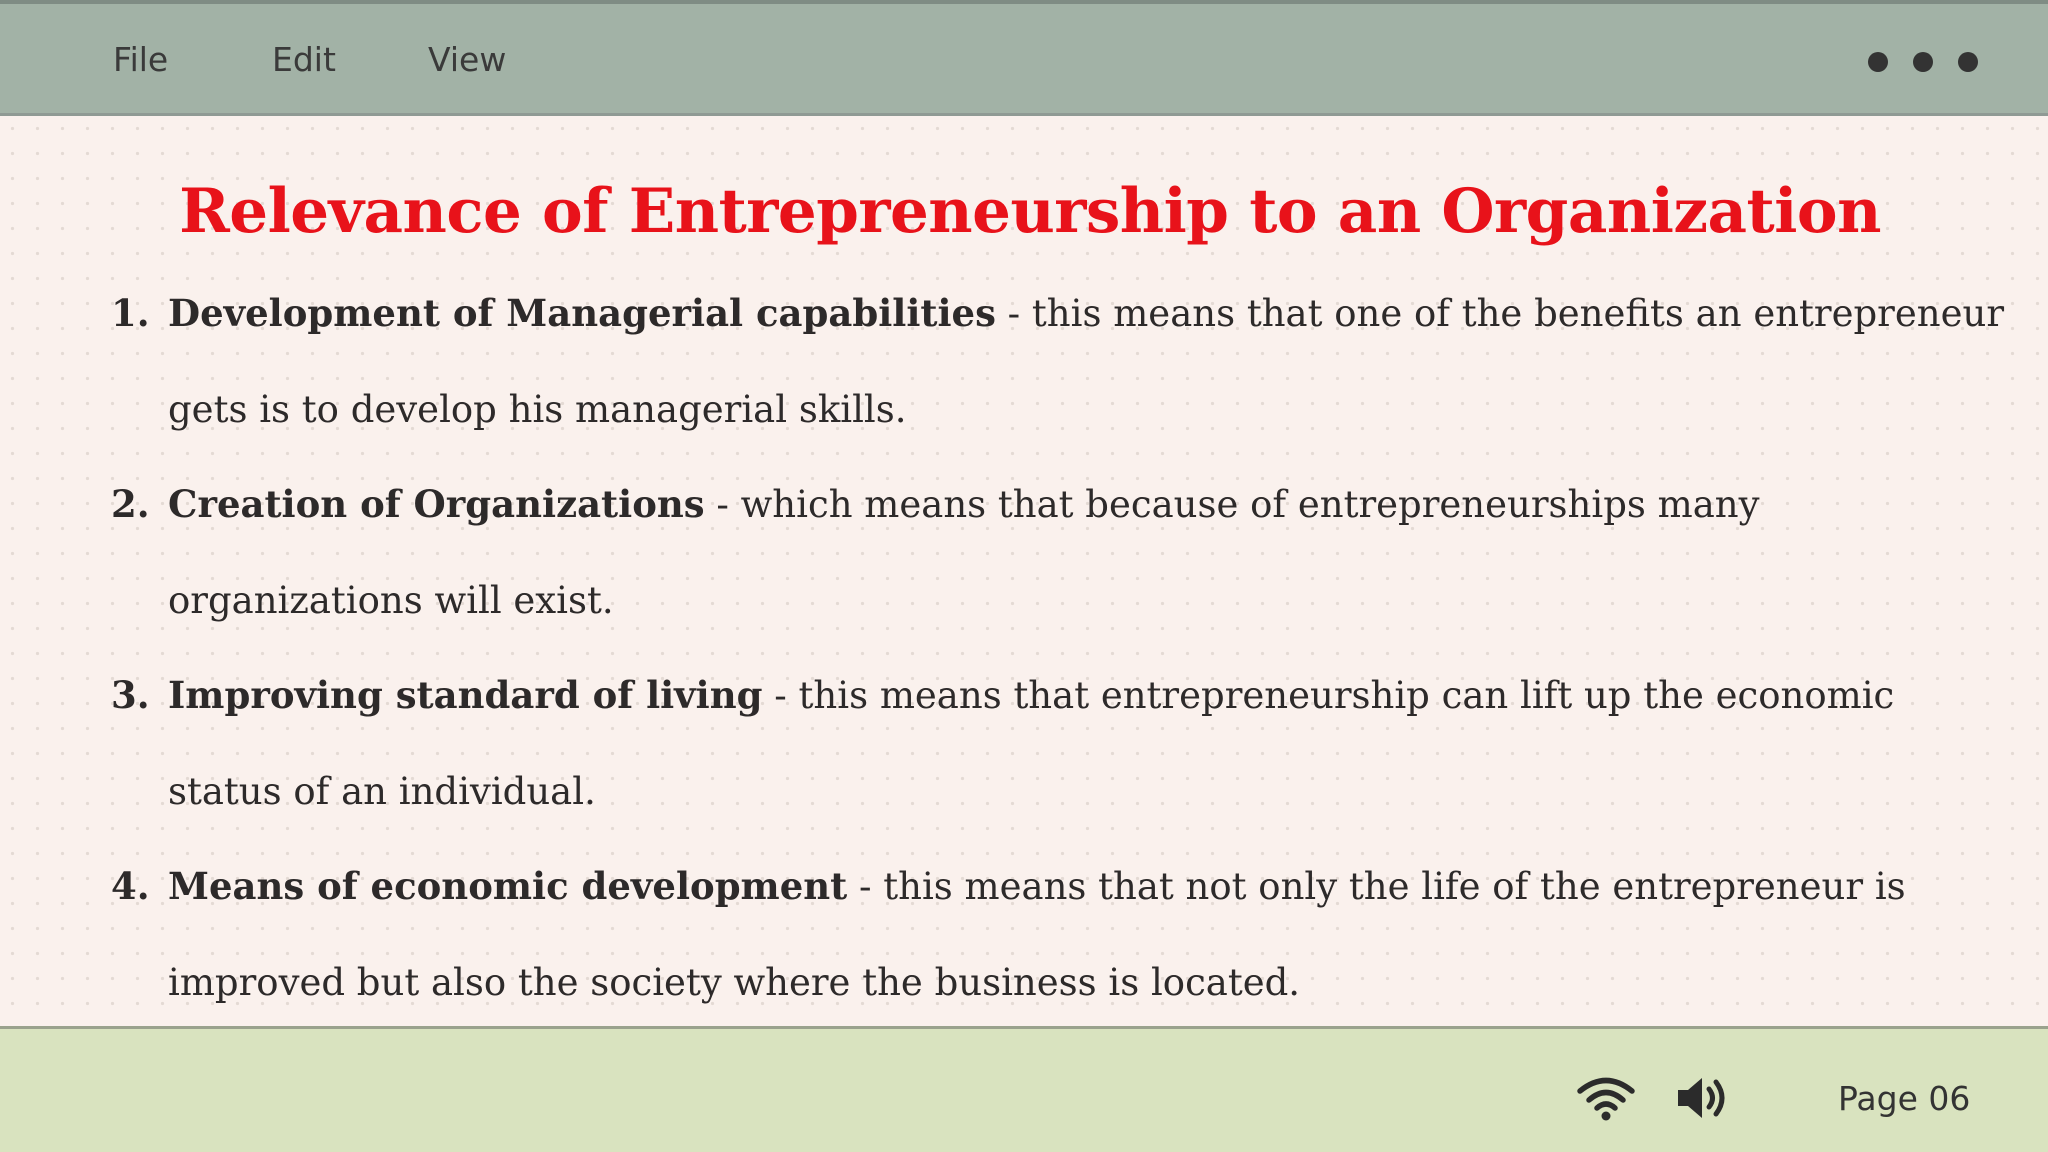 This screenshot has width=2048, height=1152. I want to click on item-term: Means of economic development, so click(508, 886).